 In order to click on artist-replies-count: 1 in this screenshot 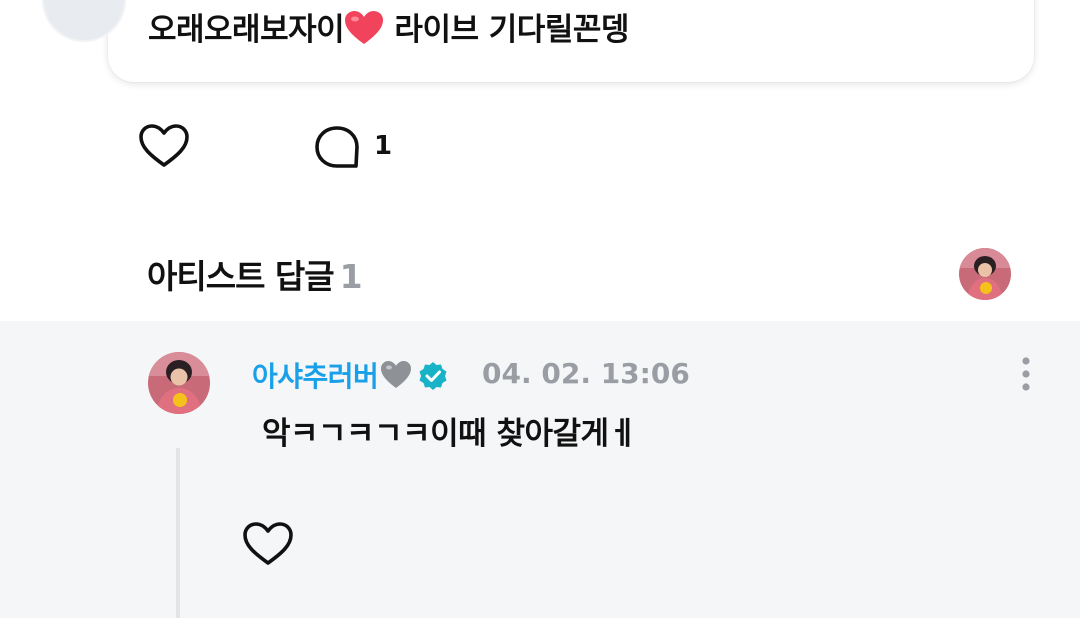, I will do `click(351, 276)`.